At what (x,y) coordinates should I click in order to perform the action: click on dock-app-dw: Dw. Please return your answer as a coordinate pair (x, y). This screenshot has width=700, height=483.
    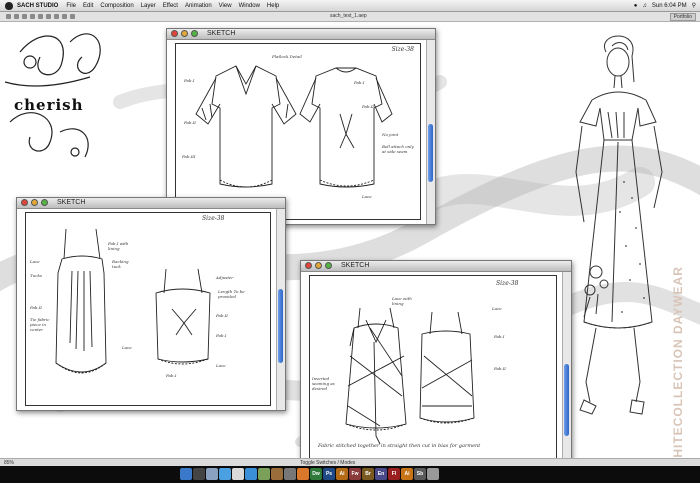
    Looking at the image, I should click on (316, 474).